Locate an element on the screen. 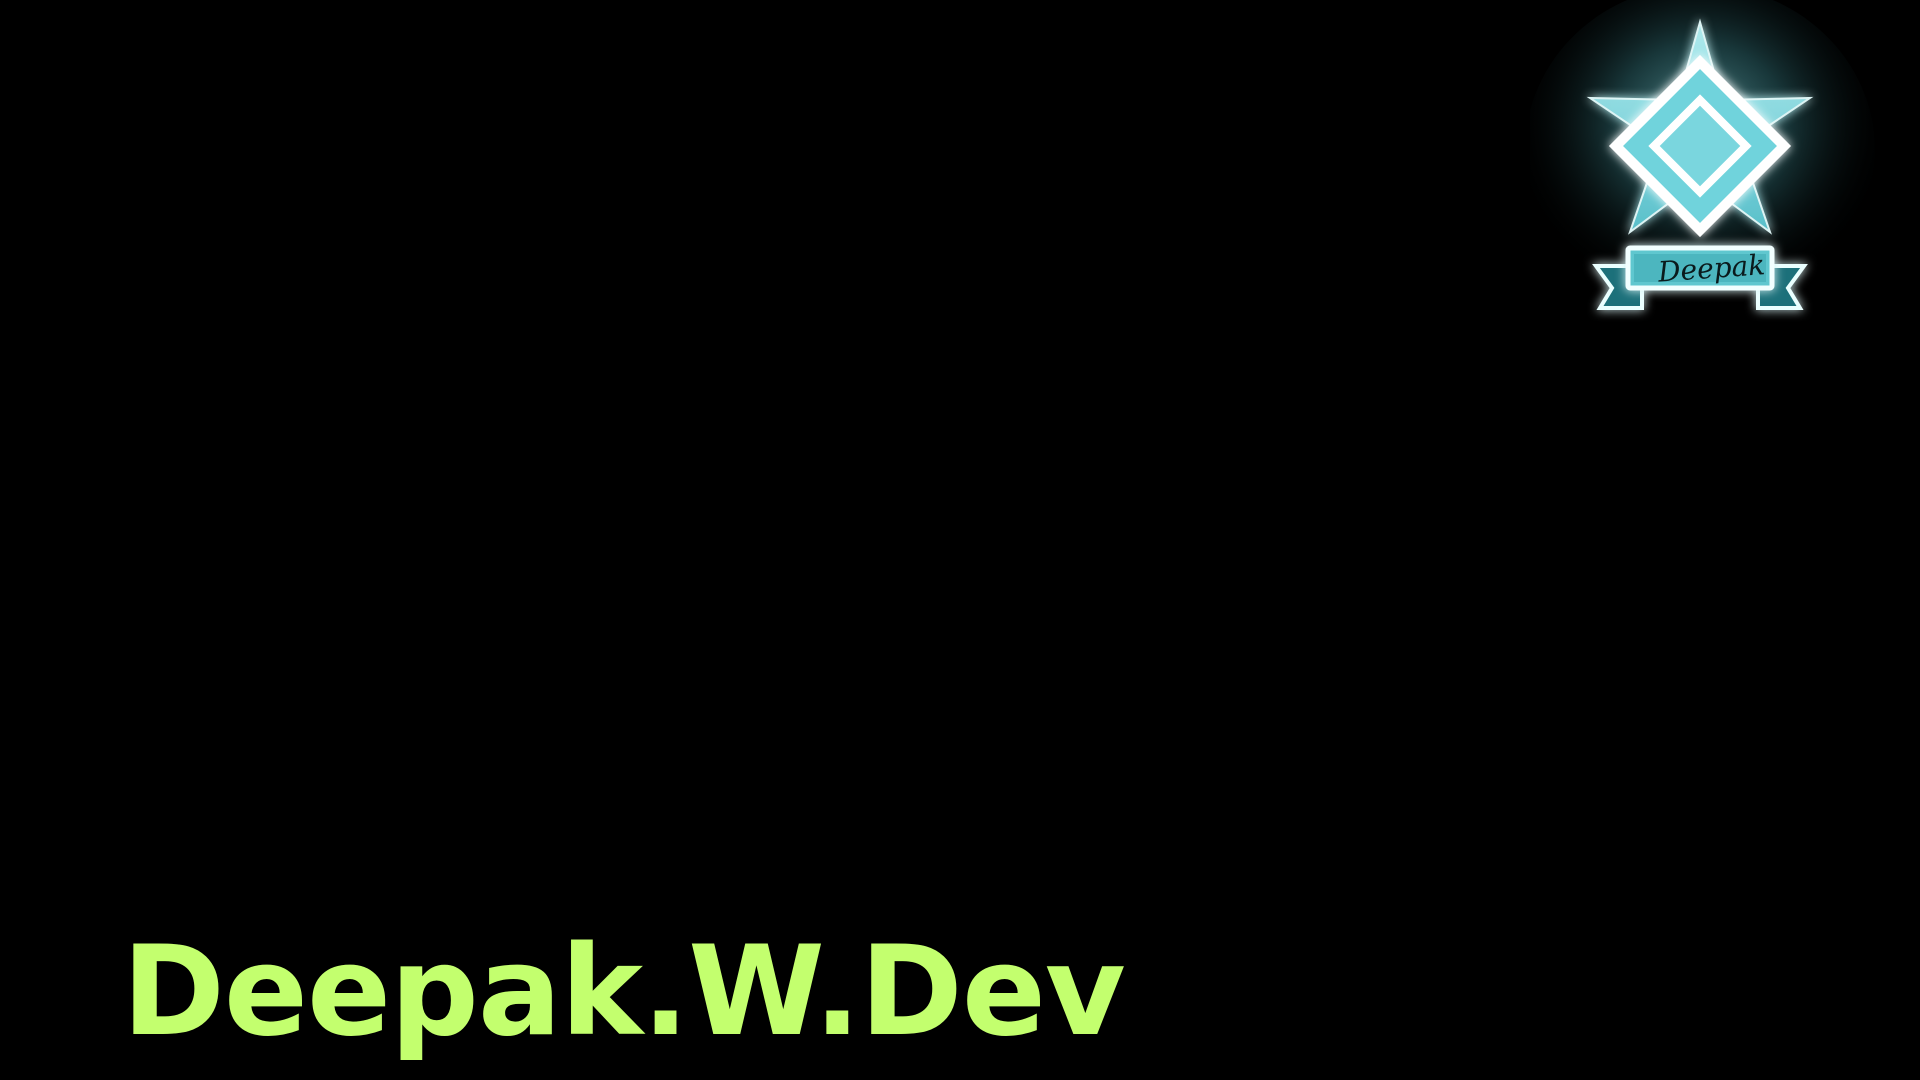  logo-badge is located at coordinates (1710, 170).